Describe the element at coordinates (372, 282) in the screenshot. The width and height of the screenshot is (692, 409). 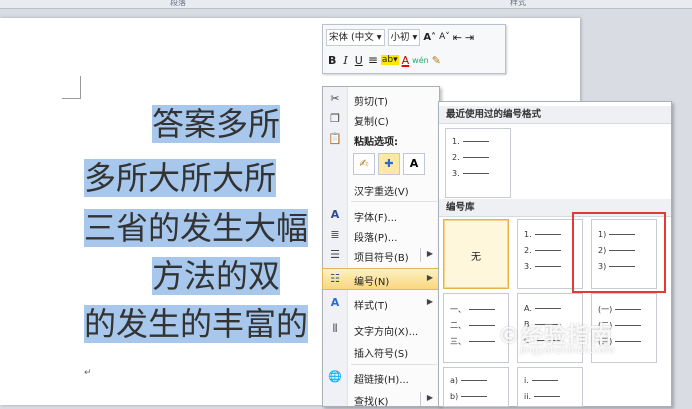
I see `menu-item-label: 编号(N)` at that location.